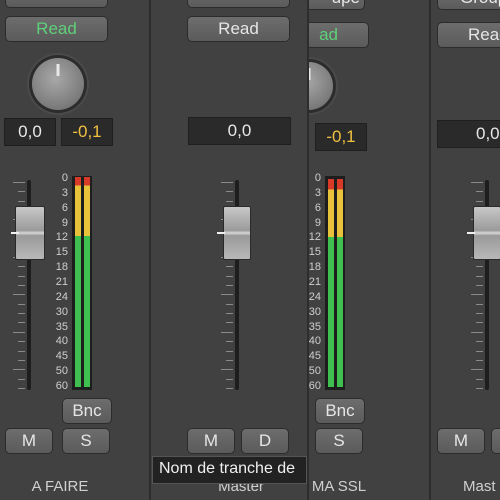 The height and width of the screenshot is (500, 500). What do you see at coordinates (339, 35) in the screenshot?
I see `automation-mode-button: ad` at bounding box center [339, 35].